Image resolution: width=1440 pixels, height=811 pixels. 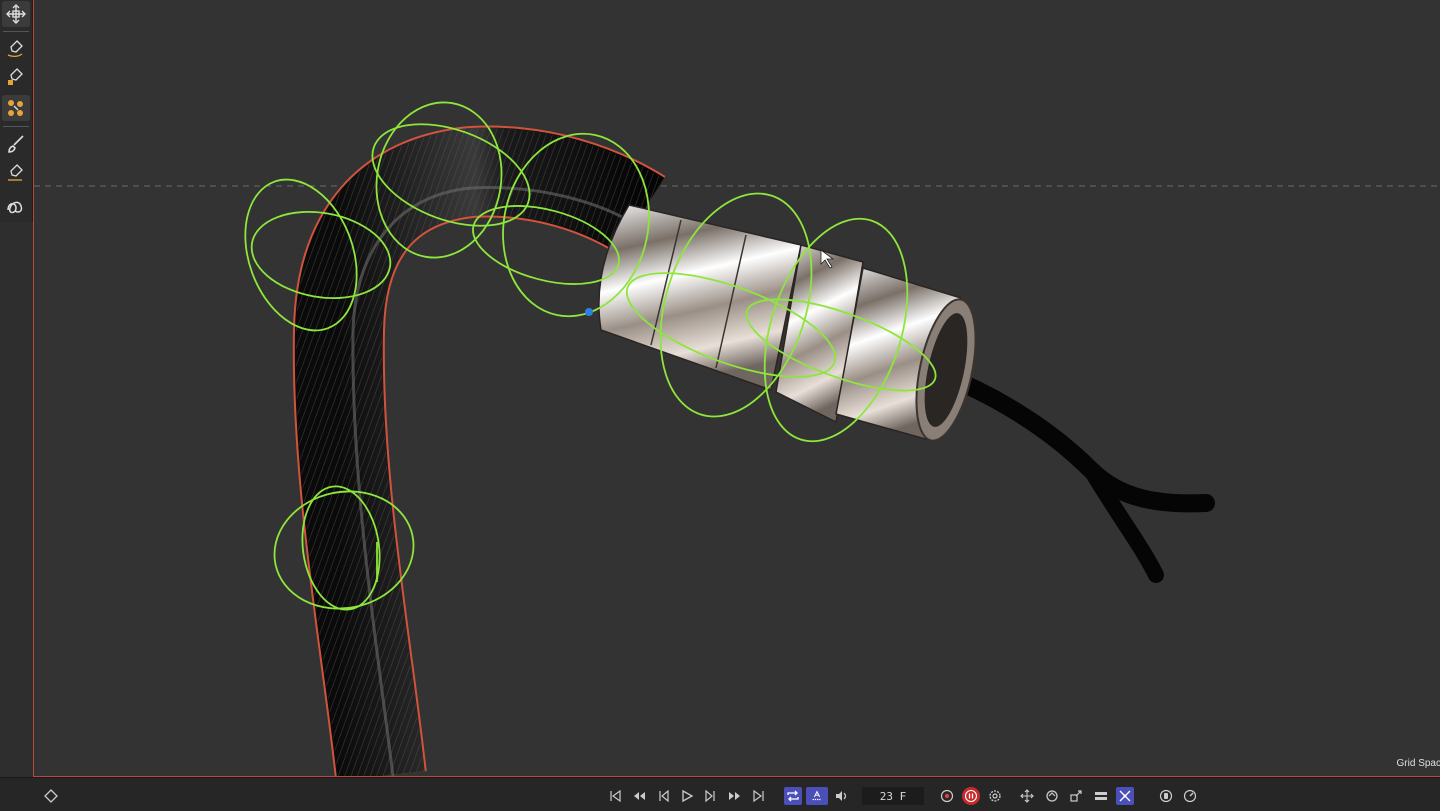 What do you see at coordinates (16, 14) in the screenshot?
I see `transform-icon` at bounding box center [16, 14].